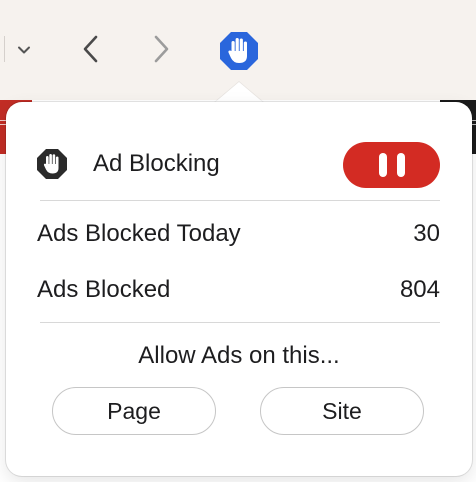 This screenshot has height=482, width=476. I want to click on stat-label: Ads Blocked, so click(104, 289).